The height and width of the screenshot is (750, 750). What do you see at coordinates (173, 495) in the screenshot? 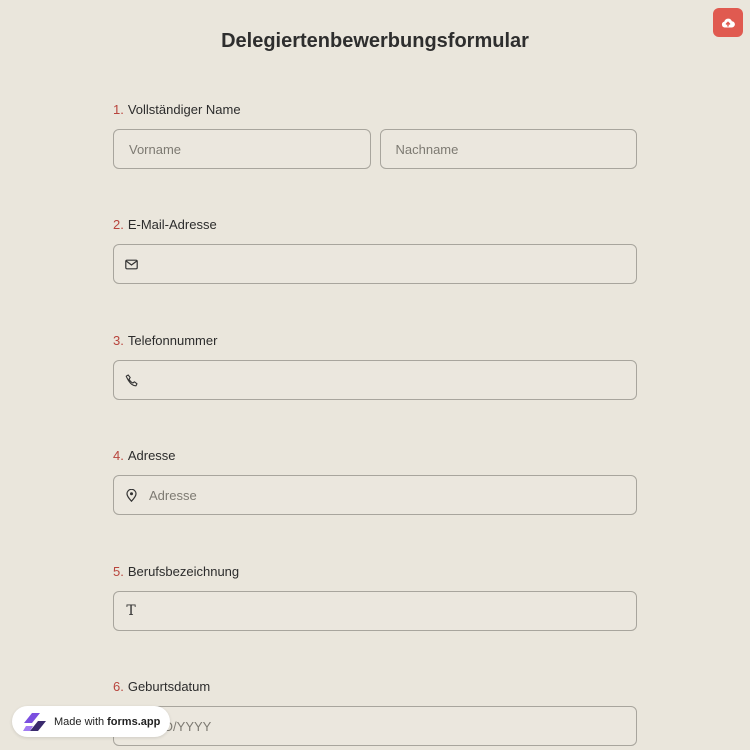
I see `address-placeholder: Adresse` at bounding box center [173, 495].